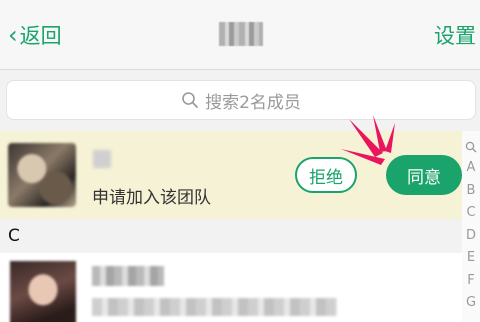 This screenshot has height=322, width=480. What do you see at coordinates (231, 236) in the screenshot?
I see `section-header-c: C` at bounding box center [231, 236].